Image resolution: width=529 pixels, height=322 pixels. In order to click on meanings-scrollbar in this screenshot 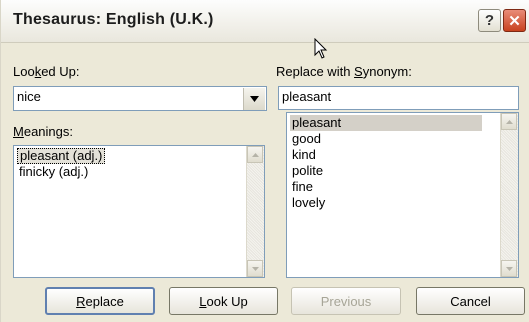, I will do `click(255, 211)`.